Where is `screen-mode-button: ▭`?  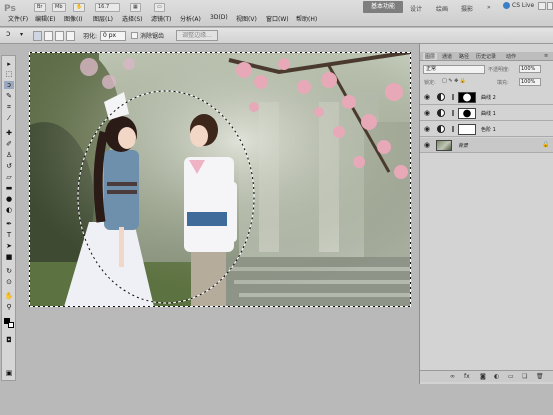
screen-mode-button: ▭ is located at coordinates (159, 7).